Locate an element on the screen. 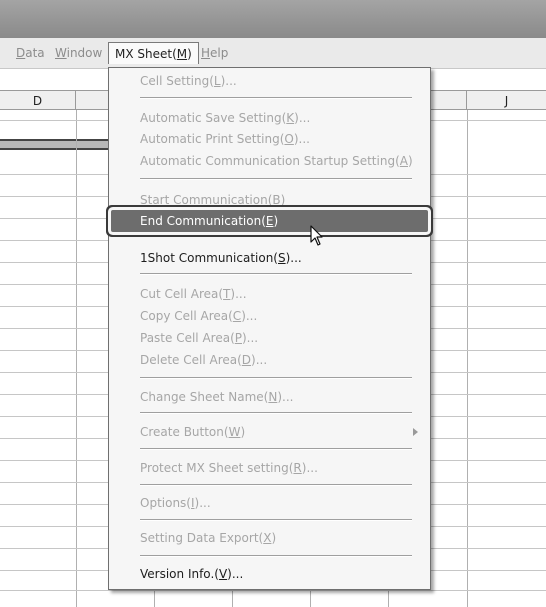 This screenshot has width=546, height=607. end-comm-post: ) is located at coordinates (276, 221).